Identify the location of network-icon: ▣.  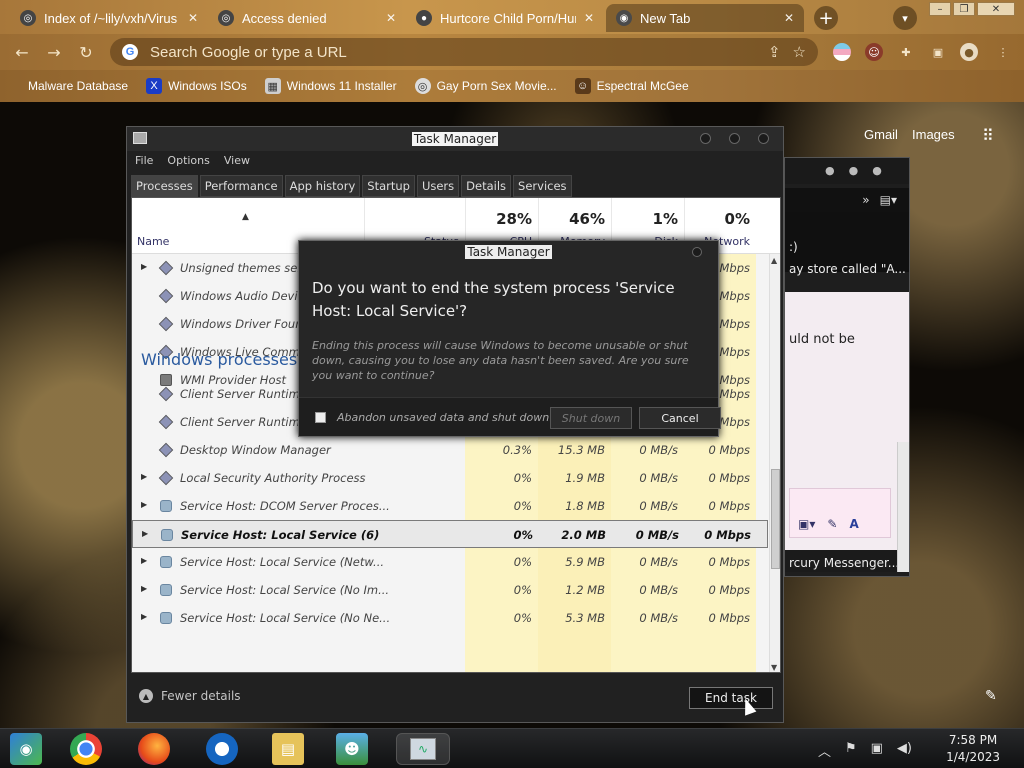
(877, 750).